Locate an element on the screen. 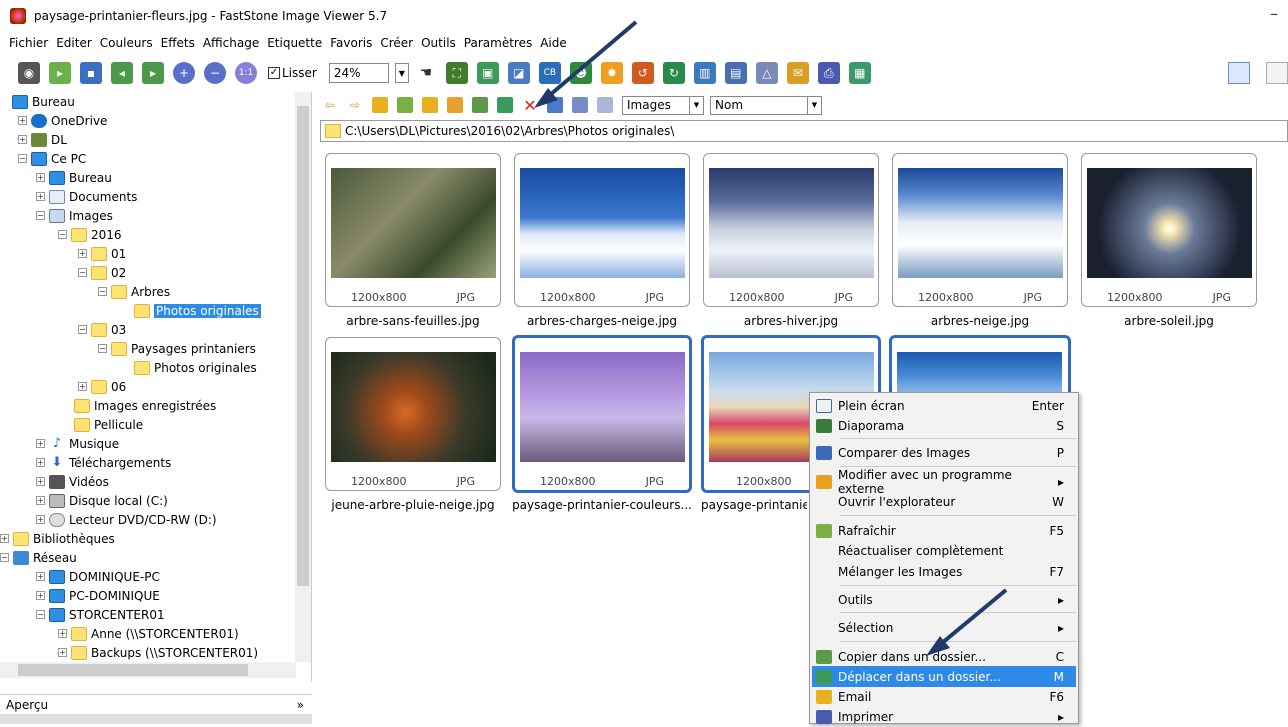 Image resolution: width=1288 pixels, height=727 pixels. tree-item-bureau: + Bureau is located at coordinates (74, 177).